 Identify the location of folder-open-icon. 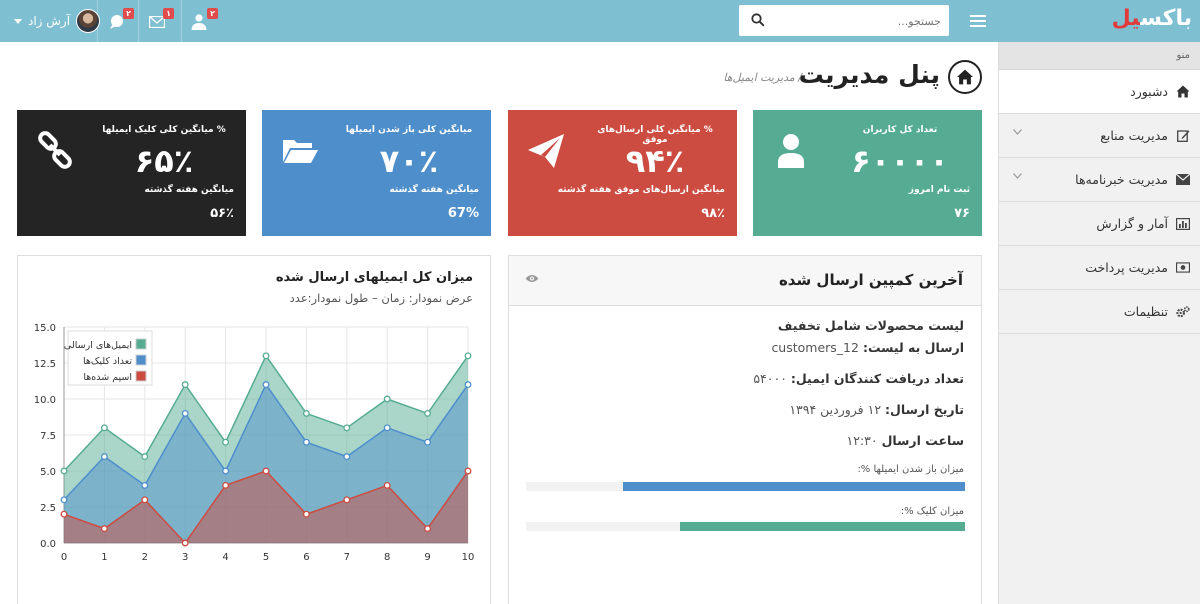
(300, 151).